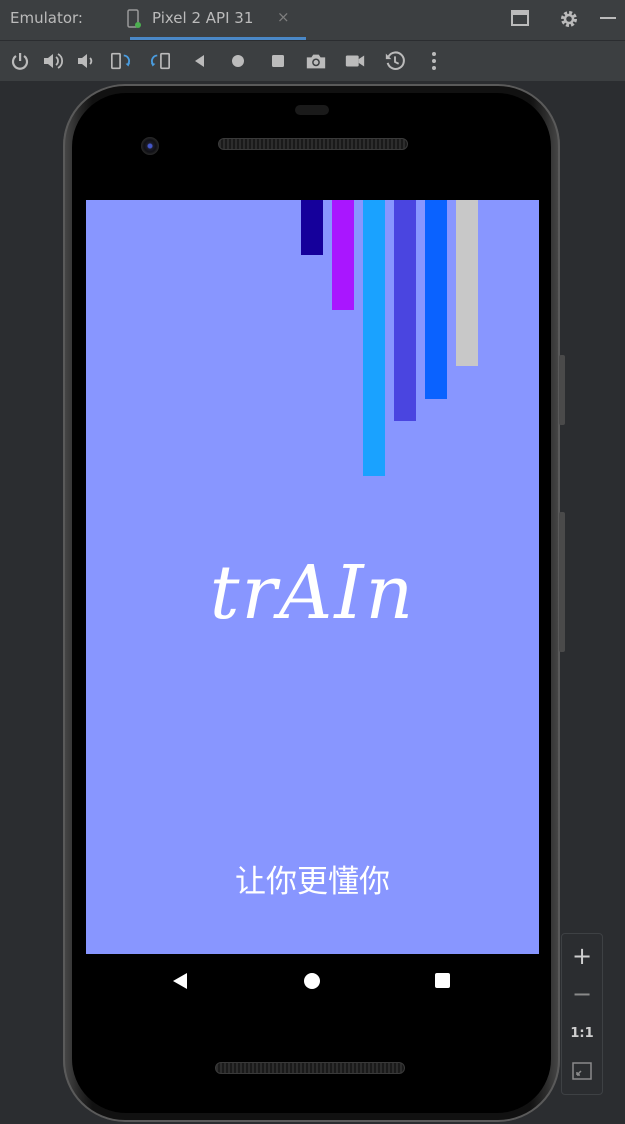 The height and width of the screenshot is (1124, 625). I want to click on title-bar: Emulator: Pixel 2 API 31 ×, so click(312, 20).